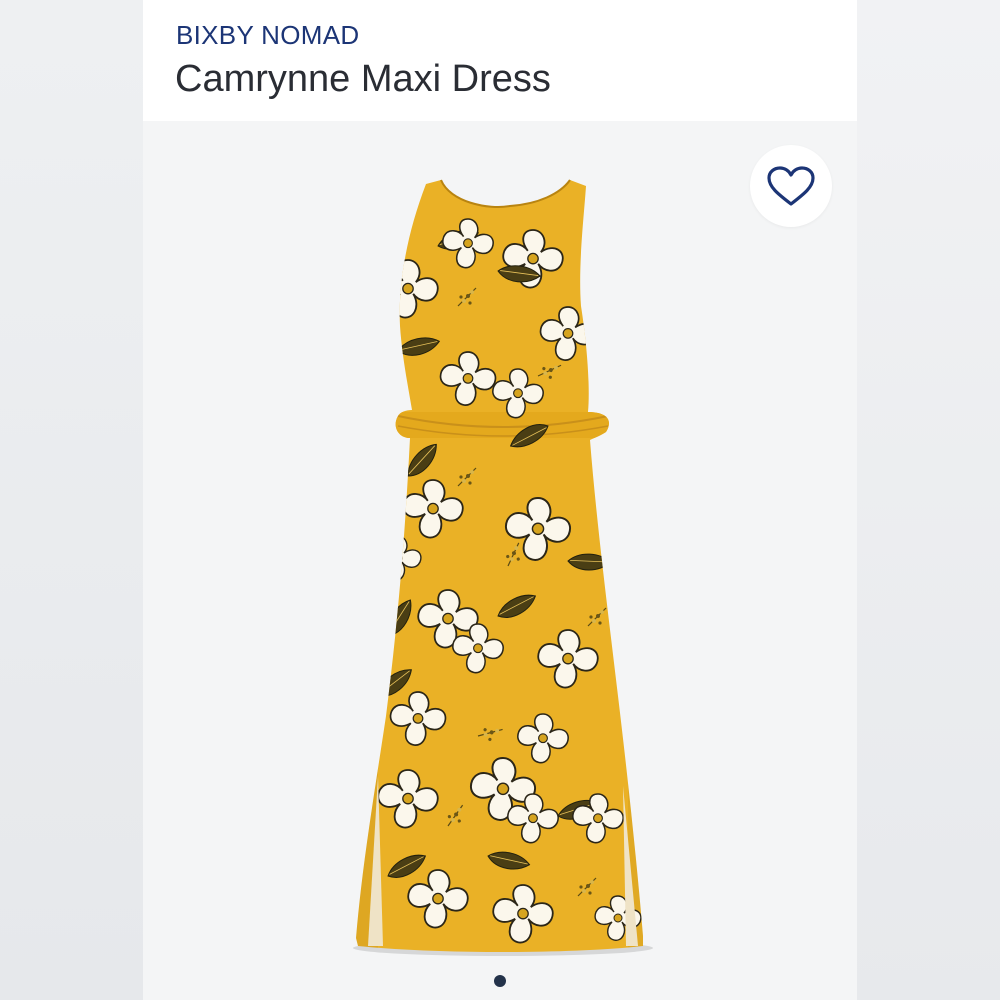 This screenshot has width=1000, height=1000. I want to click on heart-outline-icon, so click(791, 186).